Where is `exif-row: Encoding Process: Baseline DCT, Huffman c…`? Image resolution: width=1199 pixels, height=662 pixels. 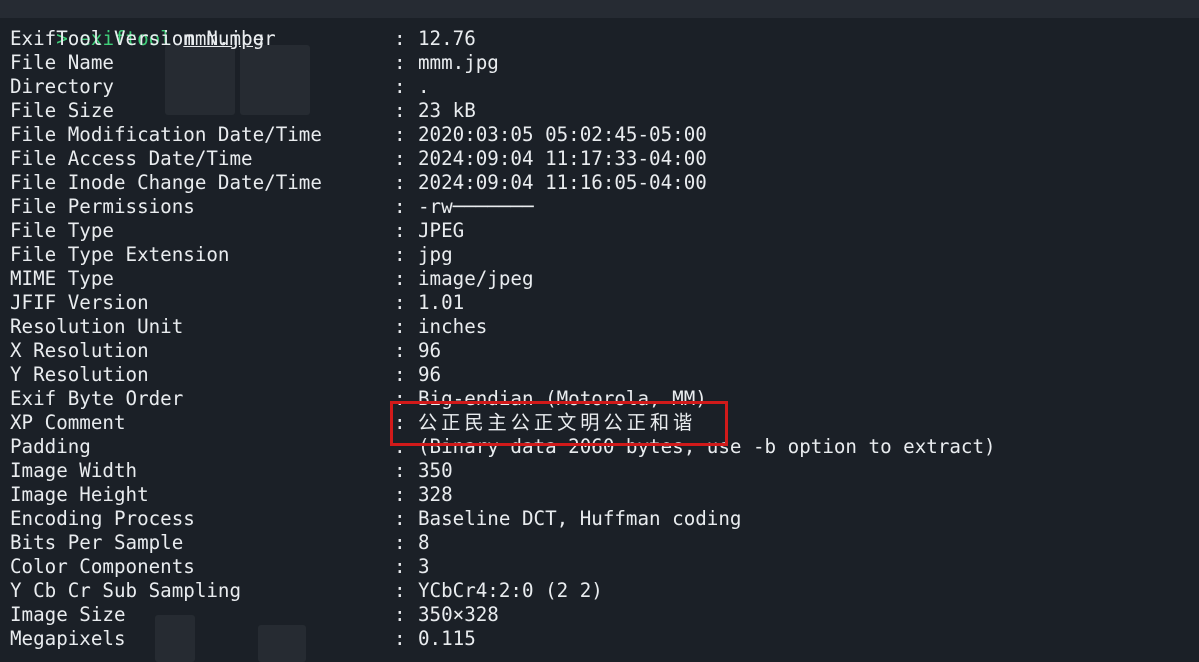
exif-row: Encoding Process: Baseline DCT, Huffman c… is located at coordinates (375, 519).